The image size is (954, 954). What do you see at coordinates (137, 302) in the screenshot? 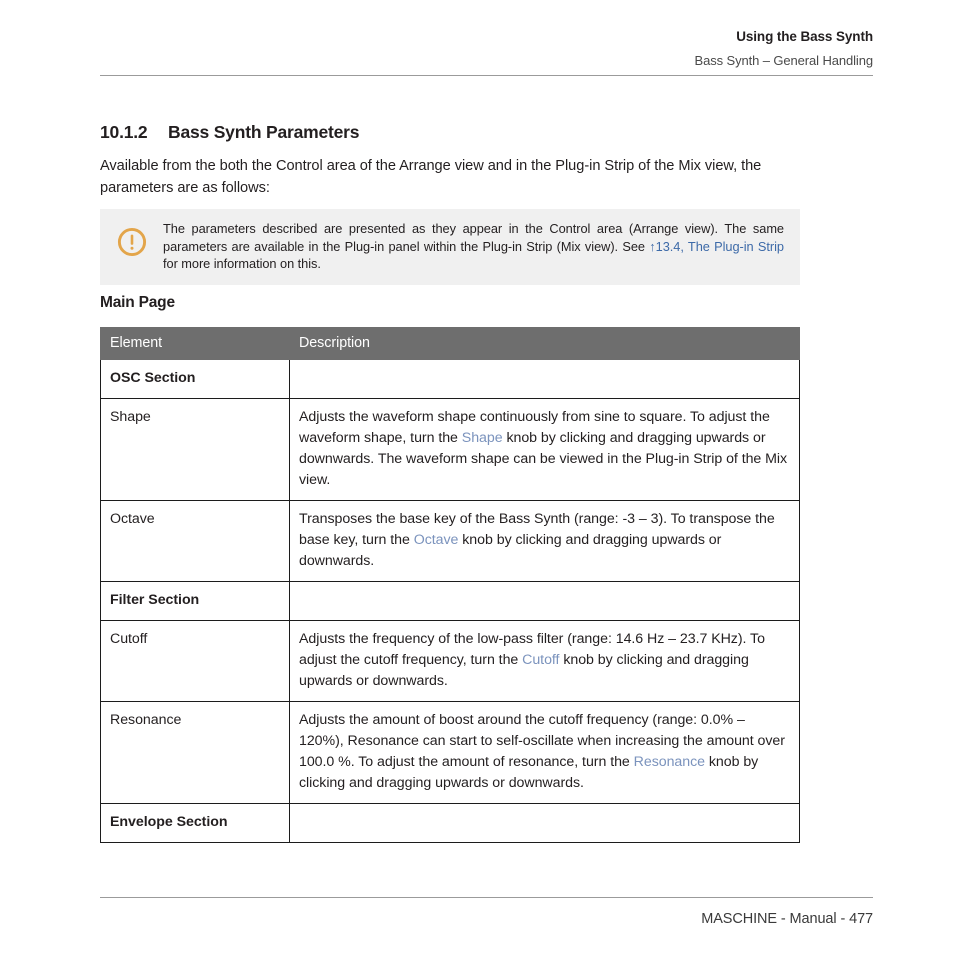
I see `subheading-main-page: Main Page` at bounding box center [137, 302].